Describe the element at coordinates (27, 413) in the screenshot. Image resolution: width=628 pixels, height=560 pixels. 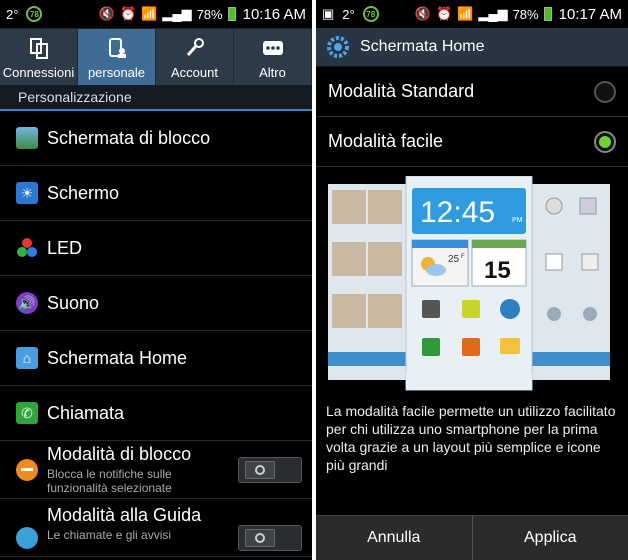
I see `call-icon: ✆` at that location.